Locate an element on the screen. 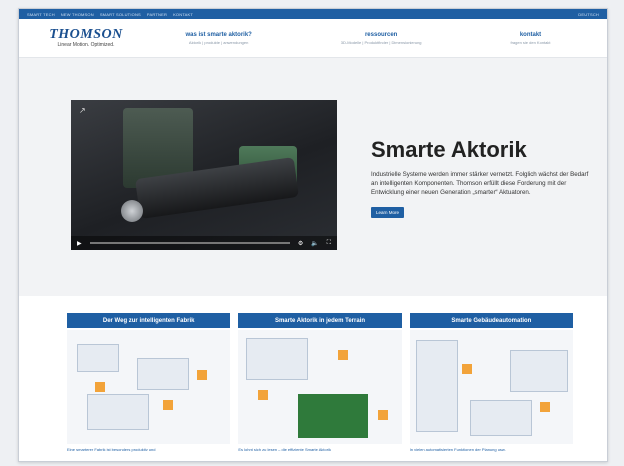  video-progress-bar is located at coordinates (189, 243).